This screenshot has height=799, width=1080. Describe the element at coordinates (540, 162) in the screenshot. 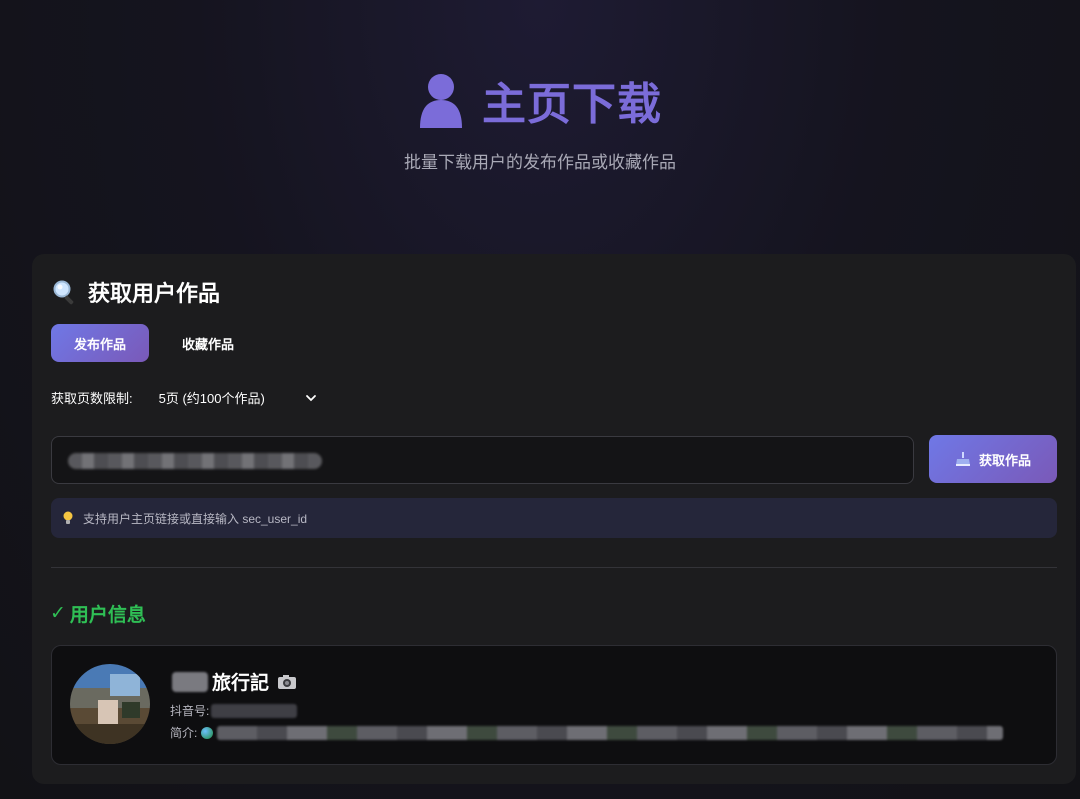

I see `page-subtitle: 批量下载用户的发布作品或收藏作品` at that location.